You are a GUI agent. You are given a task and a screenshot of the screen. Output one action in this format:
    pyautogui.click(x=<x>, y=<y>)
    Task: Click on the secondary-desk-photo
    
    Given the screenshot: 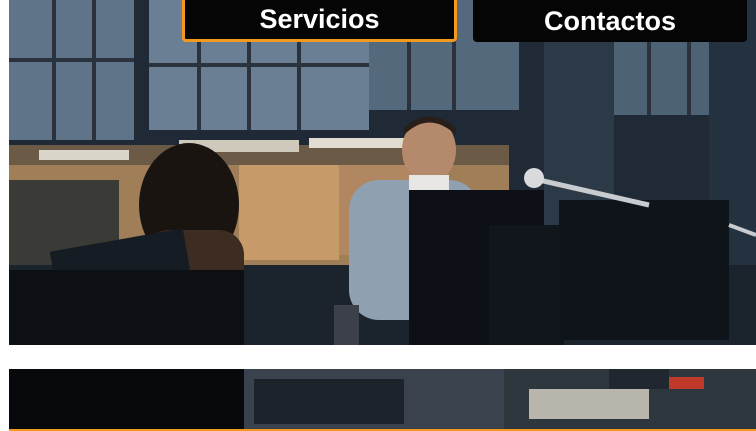 What is the action you would take?
    pyautogui.click(x=382, y=399)
    